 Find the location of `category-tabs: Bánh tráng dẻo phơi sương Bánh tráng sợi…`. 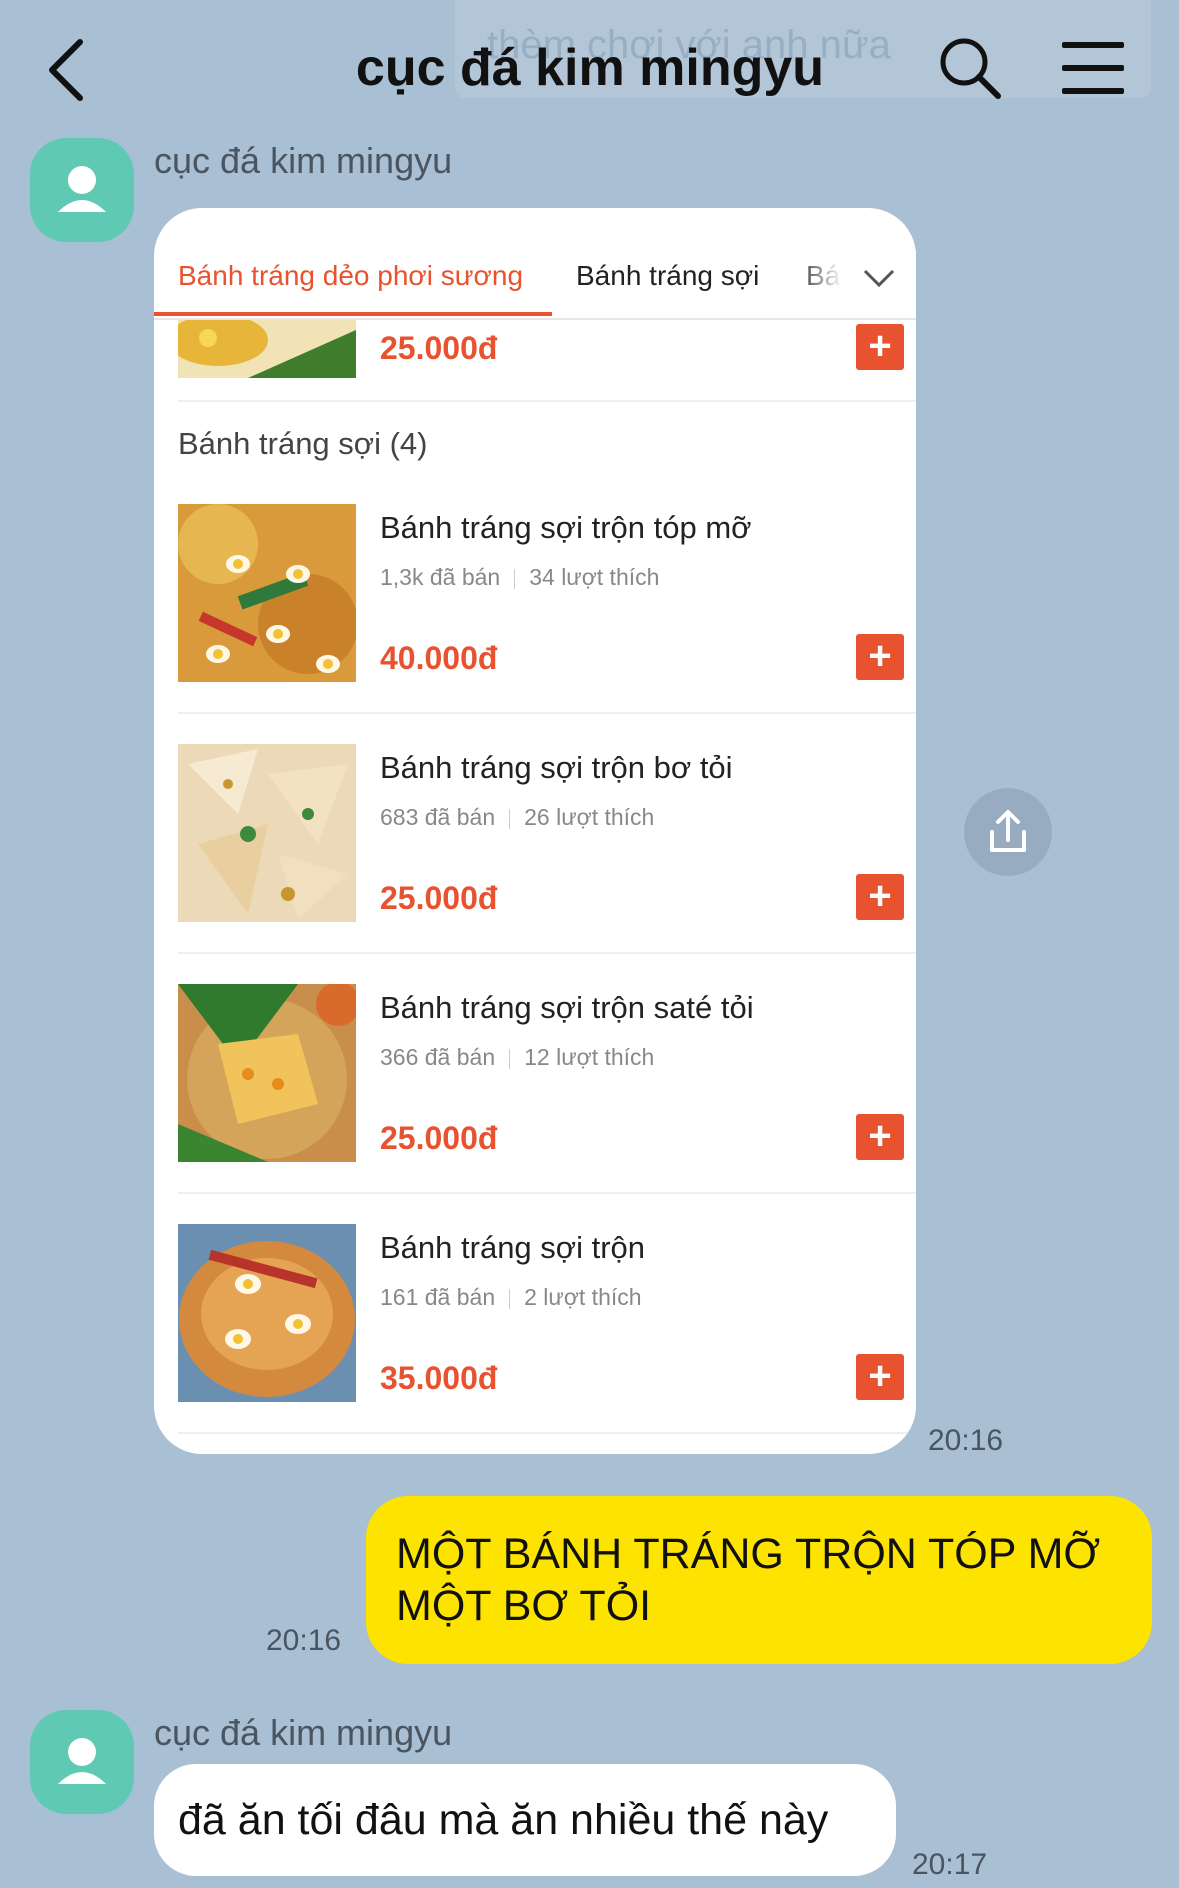

category-tabs: Bánh tráng dẻo phơi sương Bánh tráng sợi… is located at coordinates (535, 264).